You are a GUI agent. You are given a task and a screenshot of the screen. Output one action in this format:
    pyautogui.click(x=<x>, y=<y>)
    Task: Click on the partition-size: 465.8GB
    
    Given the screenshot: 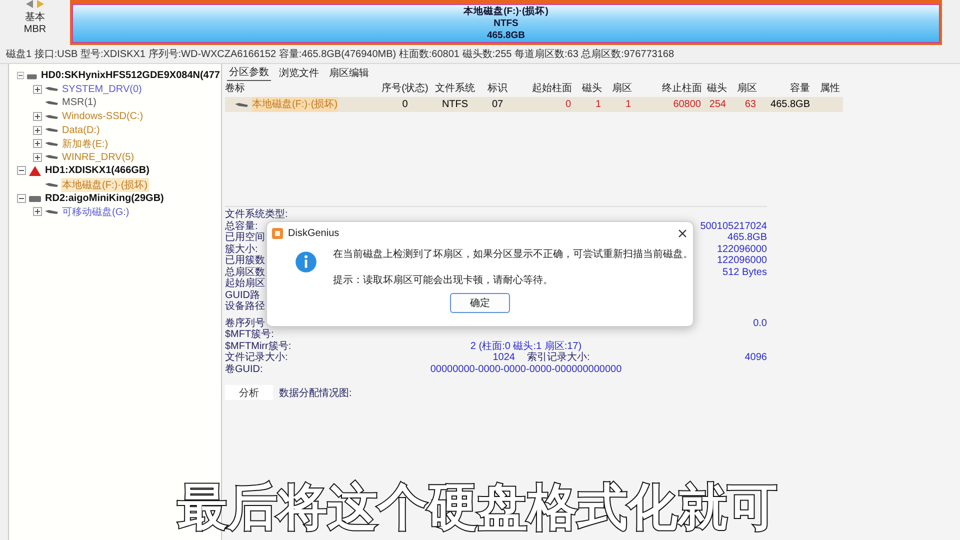 What is the action you would take?
    pyautogui.click(x=506, y=36)
    